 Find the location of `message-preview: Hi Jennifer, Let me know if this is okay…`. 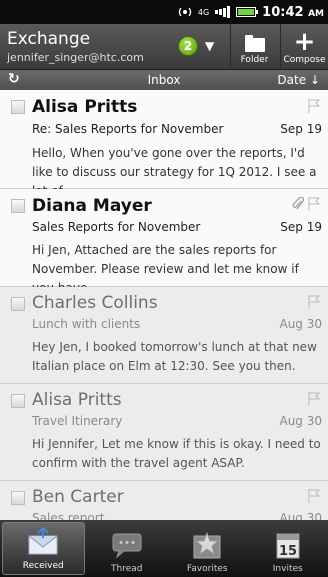

message-preview: Hi Jennifer, Let me know if this is okay… is located at coordinates (176, 453).